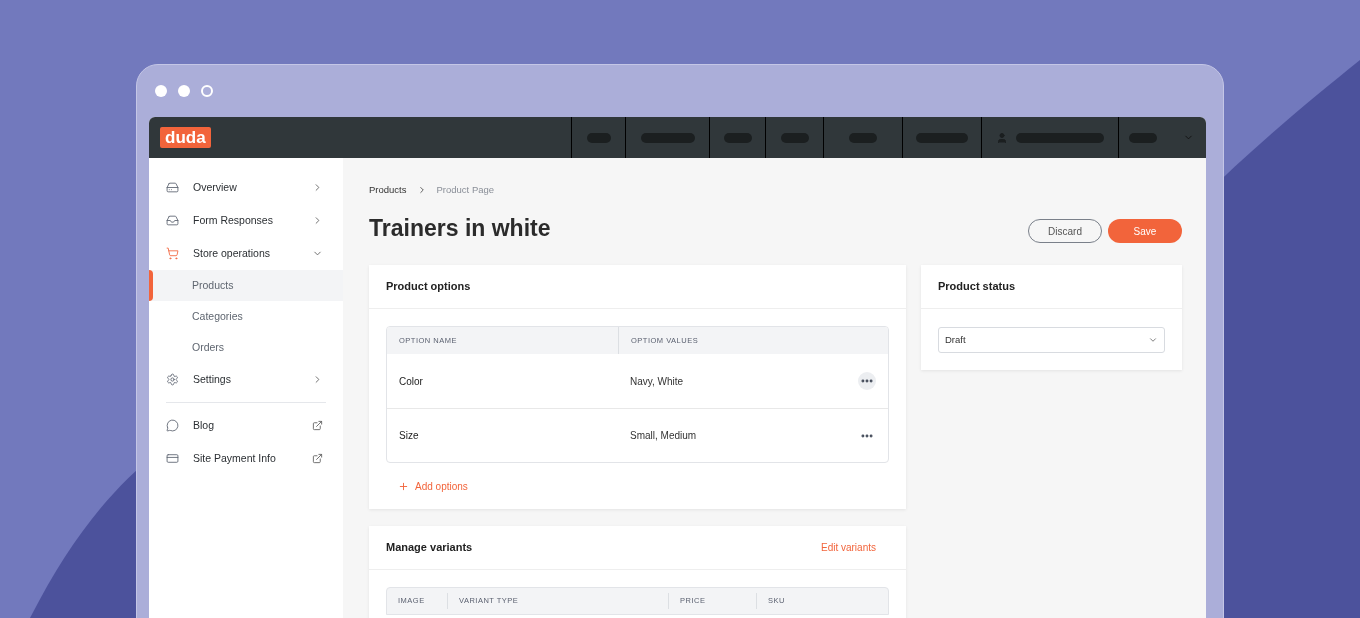  Describe the element at coordinates (246, 425) in the screenshot. I see `sidebar-item: Blog` at that location.